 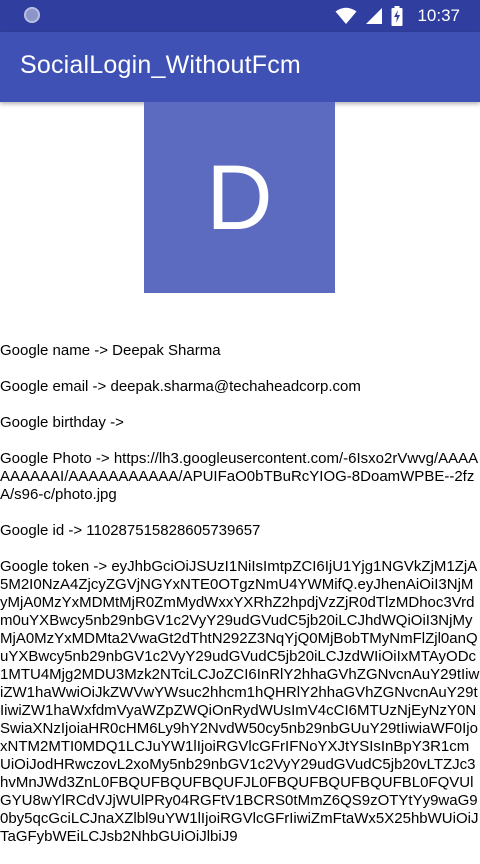 I want to click on status-icons: 10:37, so click(x=397, y=16).